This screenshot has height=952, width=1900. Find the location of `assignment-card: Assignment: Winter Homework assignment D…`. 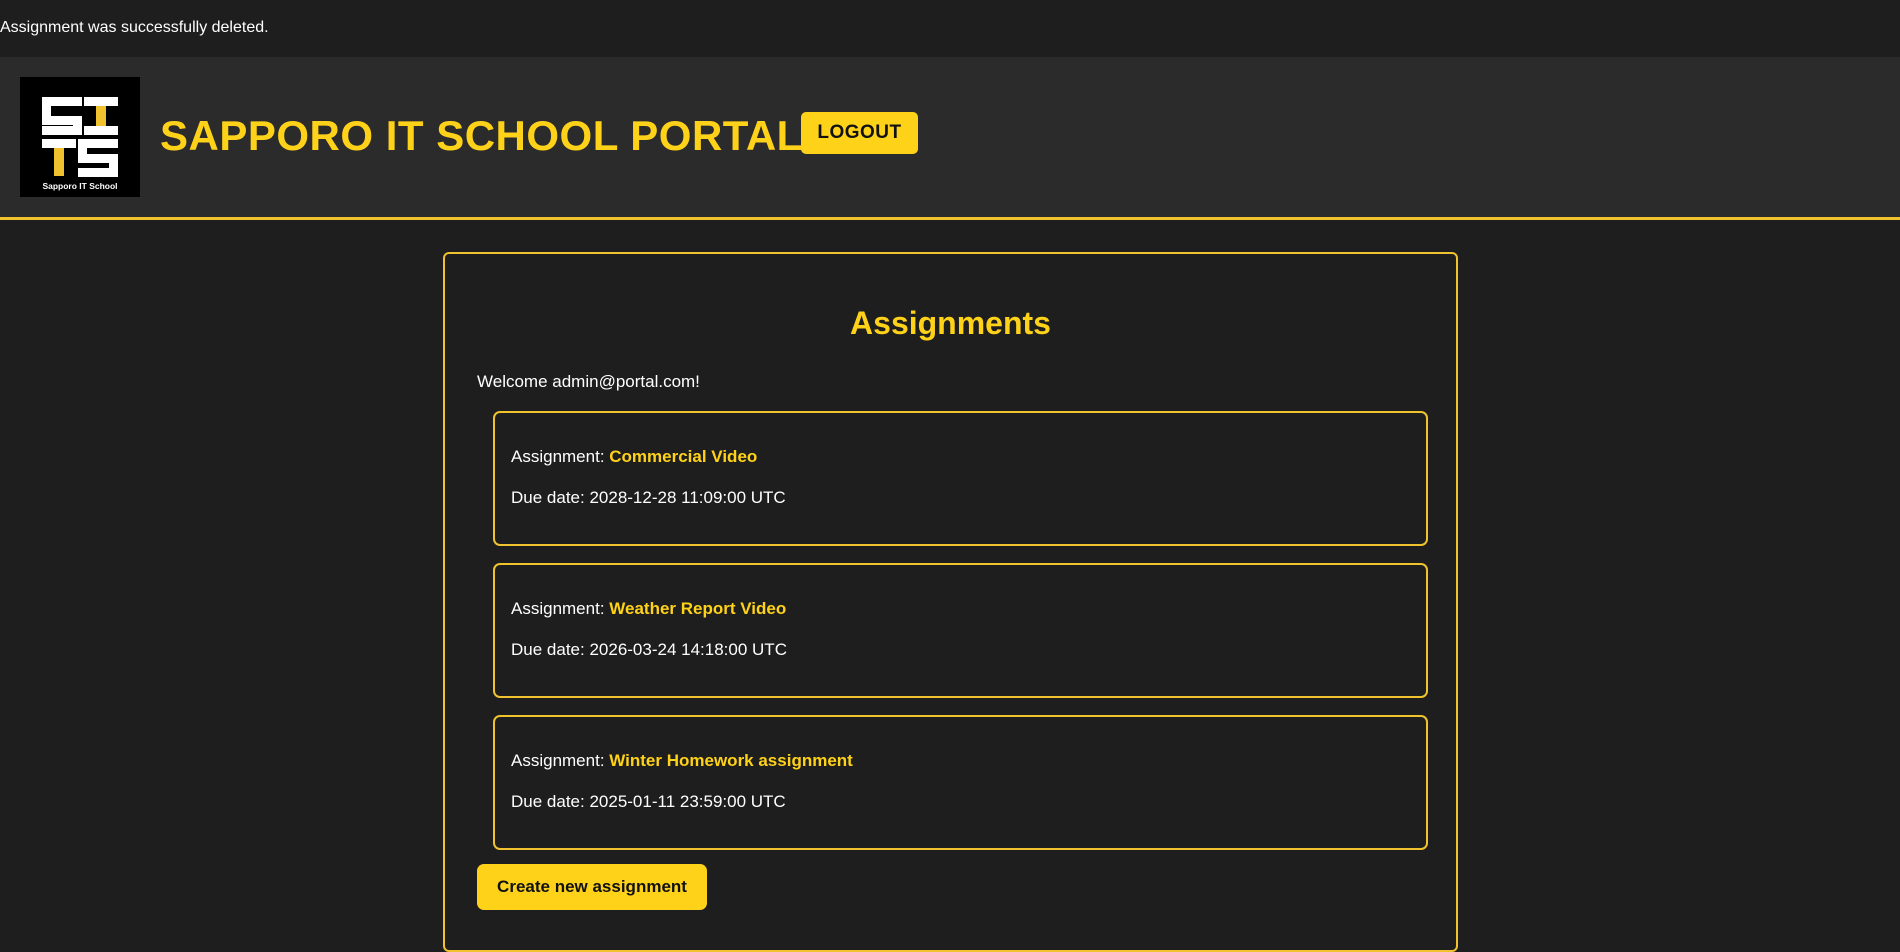

assignment-card: Assignment: Winter Homework assignment D… is located at coordinates (960, 782).